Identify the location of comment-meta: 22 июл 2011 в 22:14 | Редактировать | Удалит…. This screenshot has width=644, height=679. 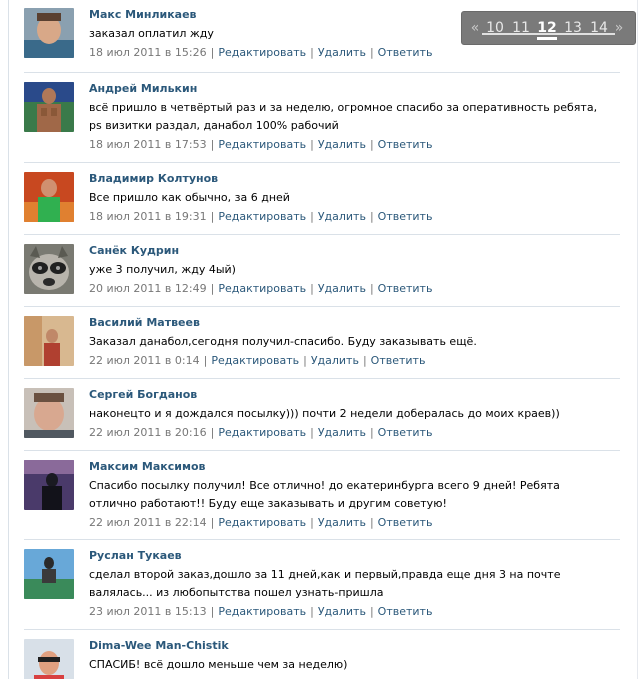
(354, 523).